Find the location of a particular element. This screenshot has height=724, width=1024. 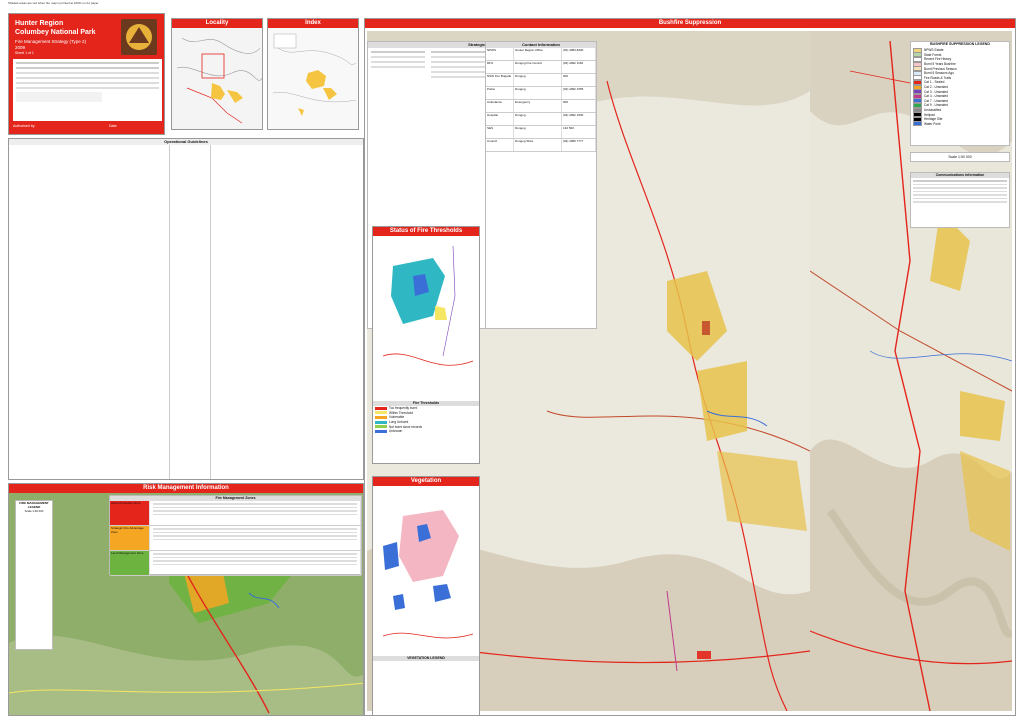

zone-name: Asset Protection Zone is located at coordinates (130, 513).